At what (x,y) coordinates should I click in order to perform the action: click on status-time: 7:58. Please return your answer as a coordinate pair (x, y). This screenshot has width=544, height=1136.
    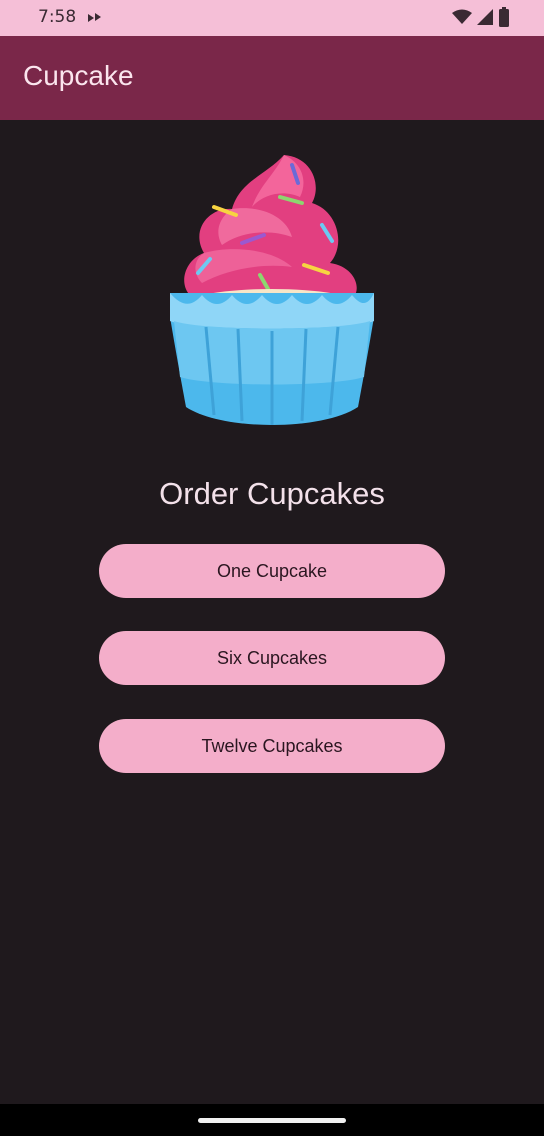
    Looking at the image, I should click on (57, 17).